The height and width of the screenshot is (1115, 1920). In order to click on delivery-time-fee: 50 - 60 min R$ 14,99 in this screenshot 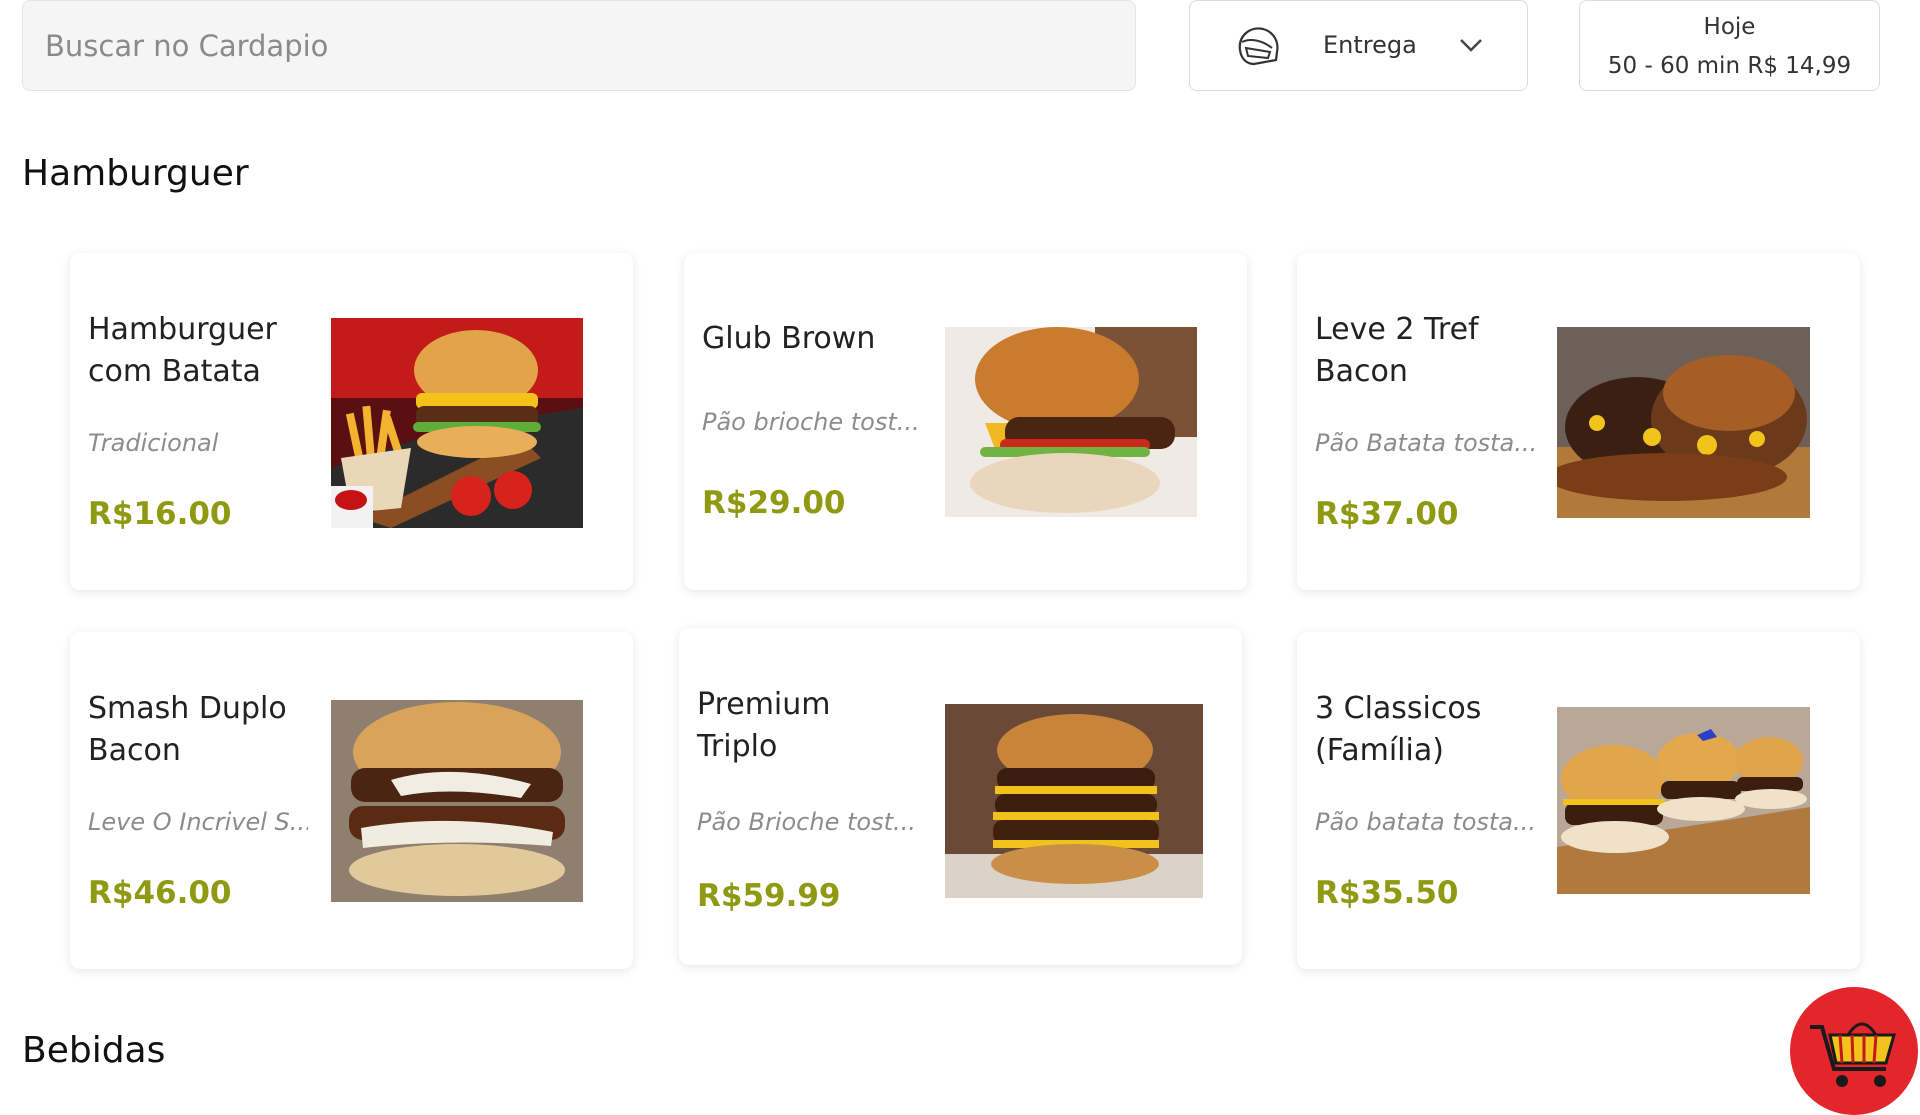, I will do `click(1729, 66)`.